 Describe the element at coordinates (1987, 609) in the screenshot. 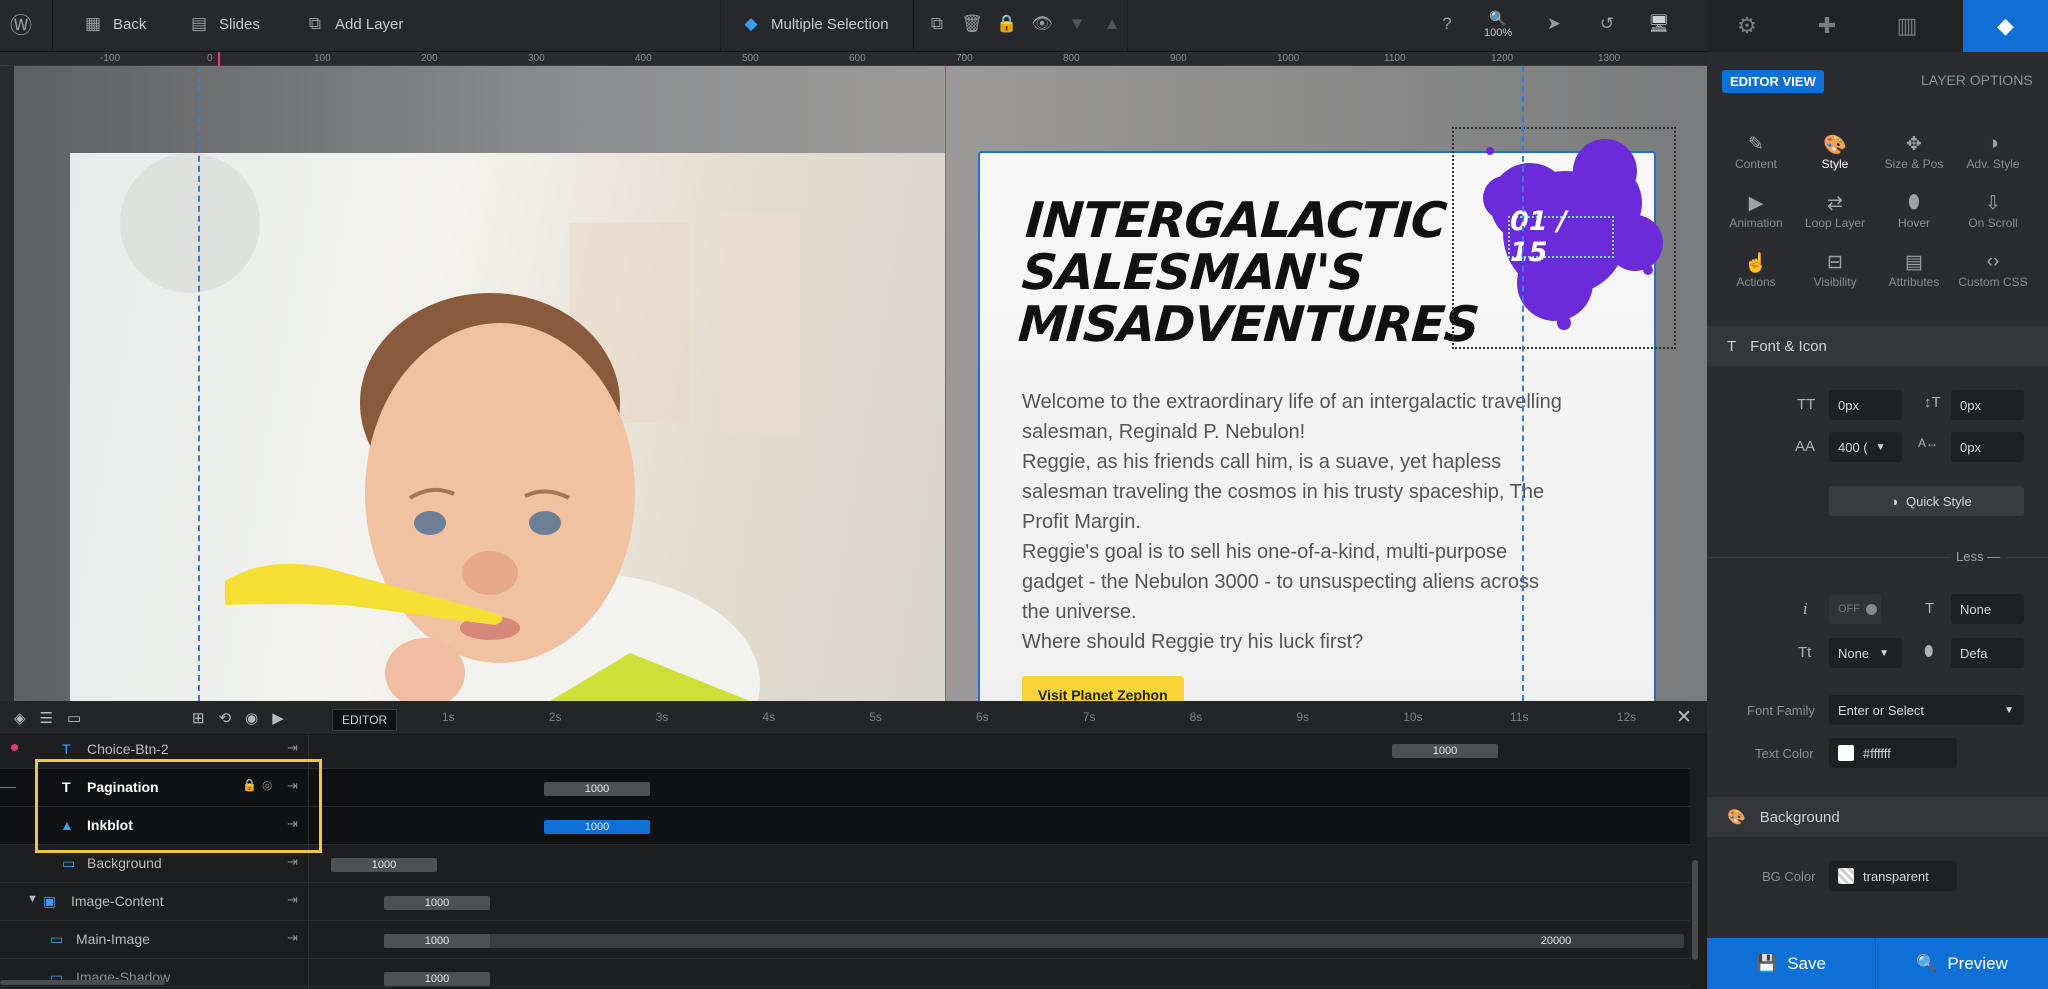

I see `text-transform-select: None` at that location.